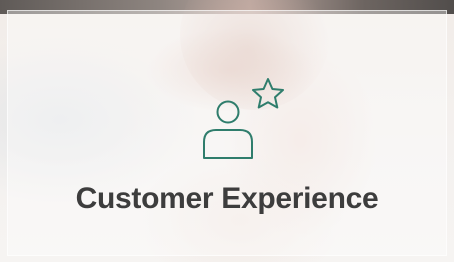 The width and height of the screenshot is (454, 262). What do you see at coordinates (243, 118) in the screenshot?
I see `customer-star-icon` at bounding box center [243, 118].